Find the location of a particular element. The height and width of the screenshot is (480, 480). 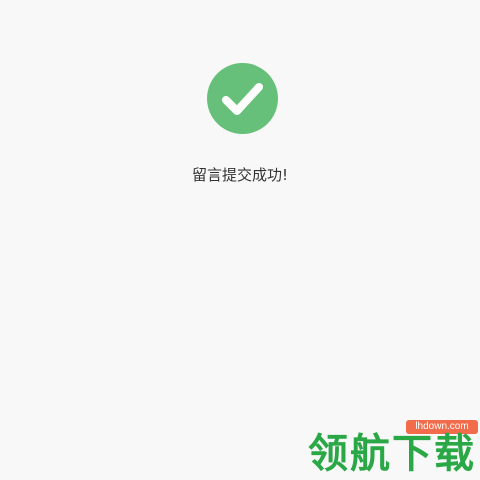

watermark-text: 领航下载 is located at coordinates (392, 454).